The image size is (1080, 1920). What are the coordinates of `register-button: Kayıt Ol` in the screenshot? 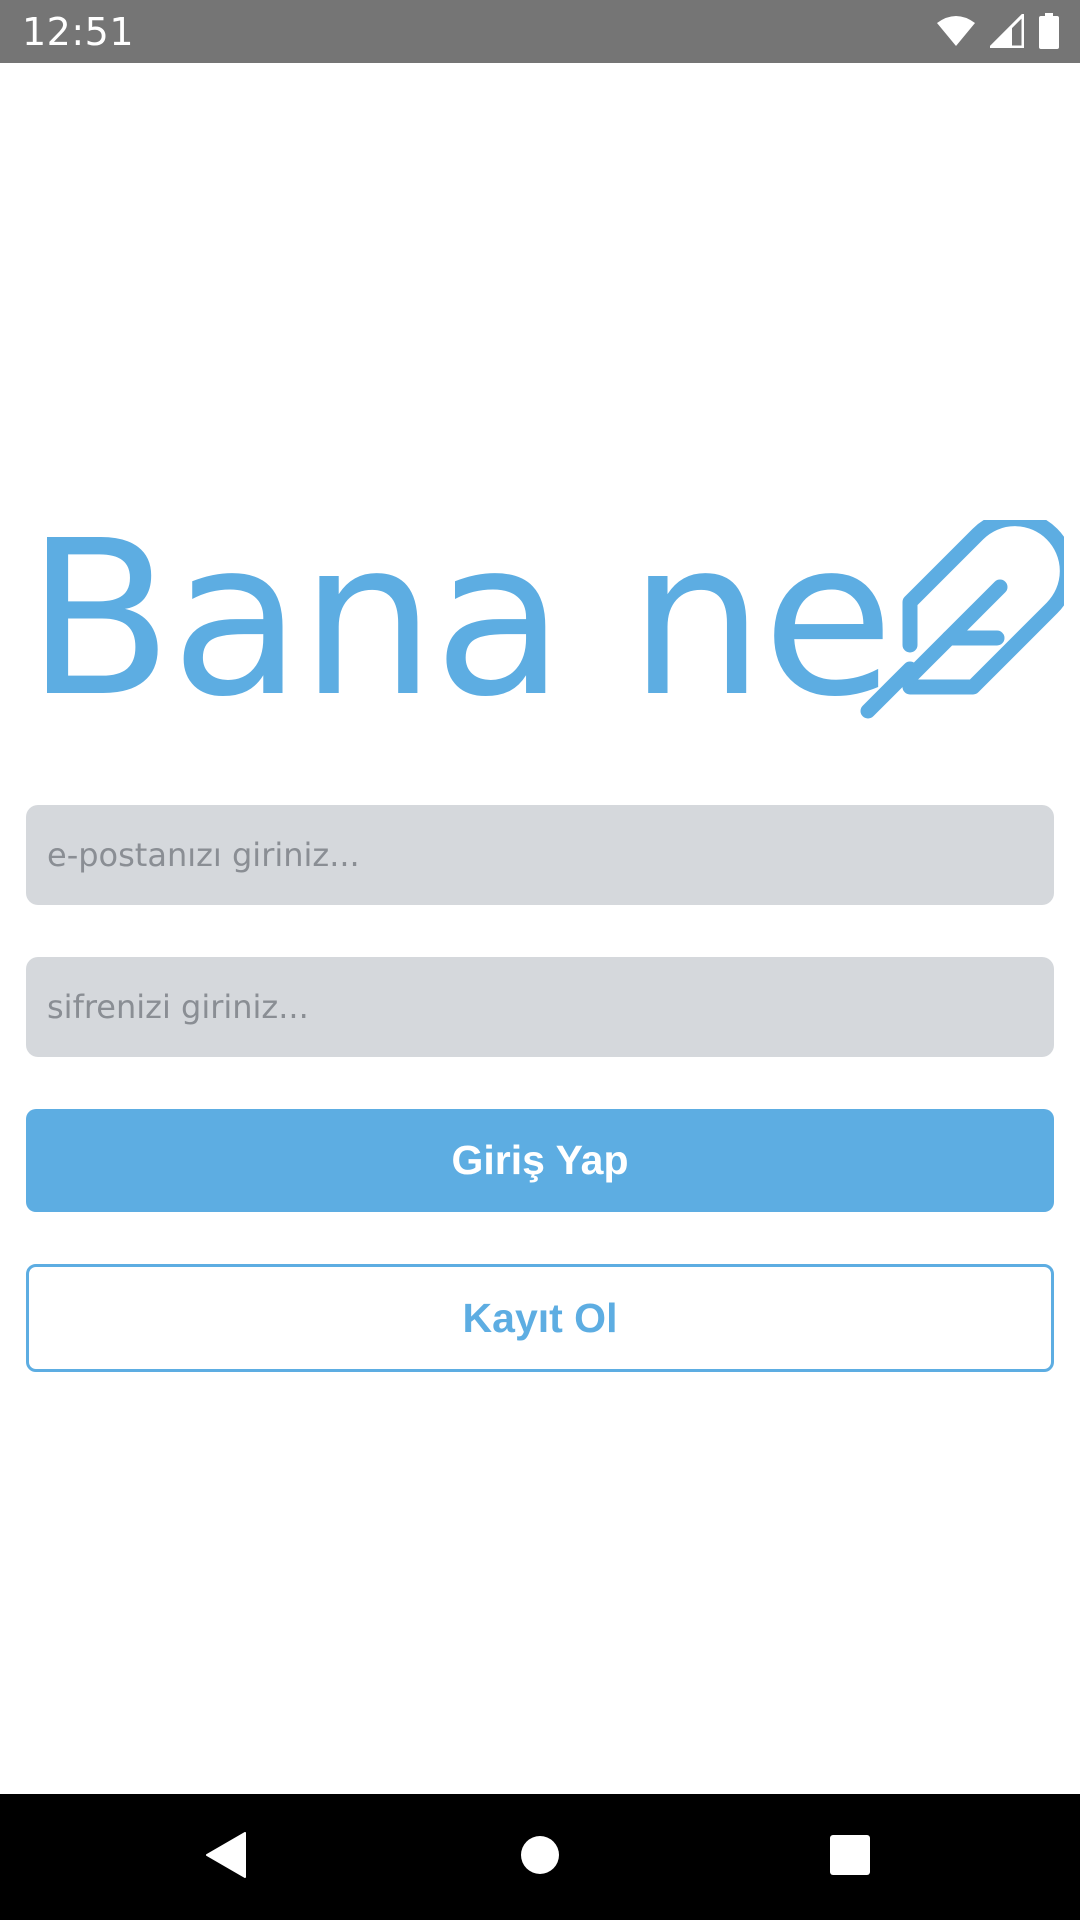 It's located at (540, 1318).